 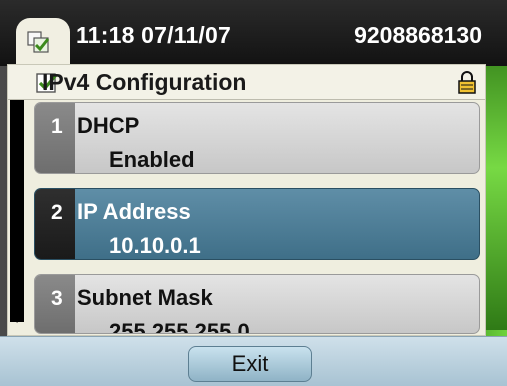 I want to click on item-label: Subnet Mask, so click(x=145, y=297).